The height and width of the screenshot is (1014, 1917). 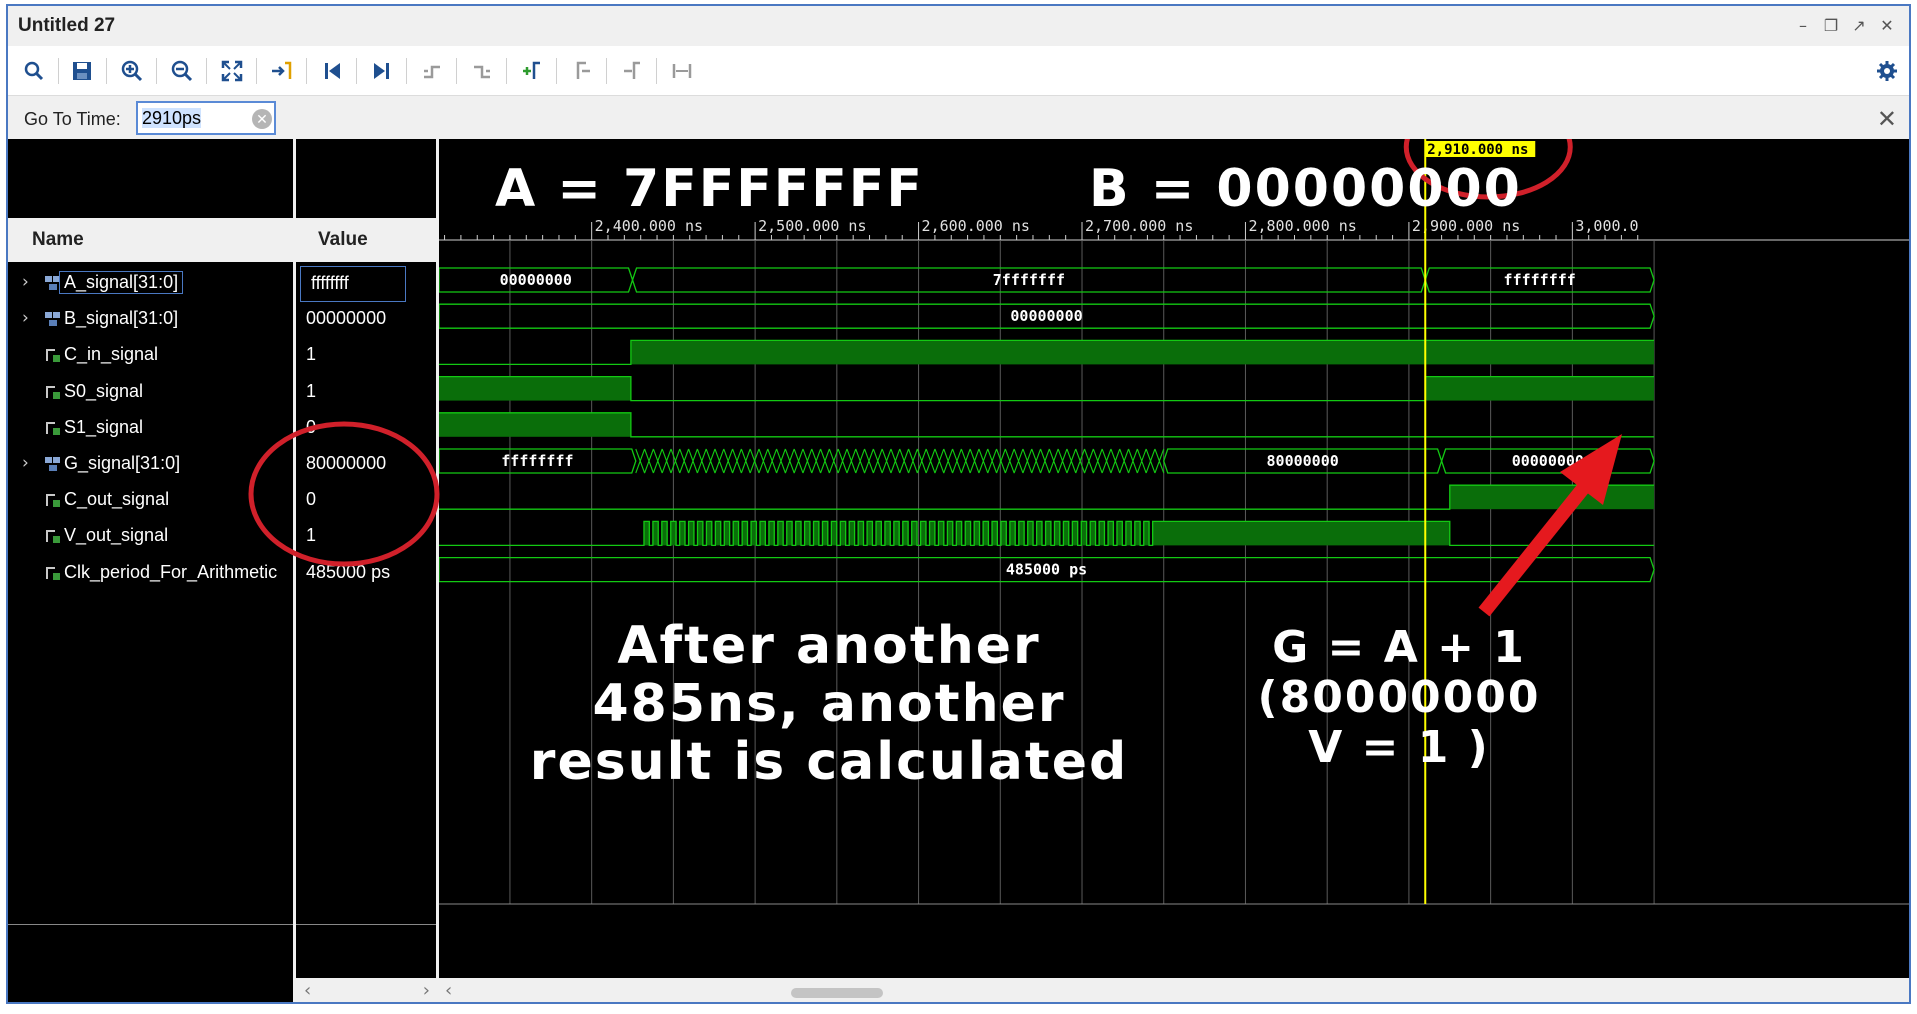 I want to click on overlay-annotations, so click(x=344, y=494).